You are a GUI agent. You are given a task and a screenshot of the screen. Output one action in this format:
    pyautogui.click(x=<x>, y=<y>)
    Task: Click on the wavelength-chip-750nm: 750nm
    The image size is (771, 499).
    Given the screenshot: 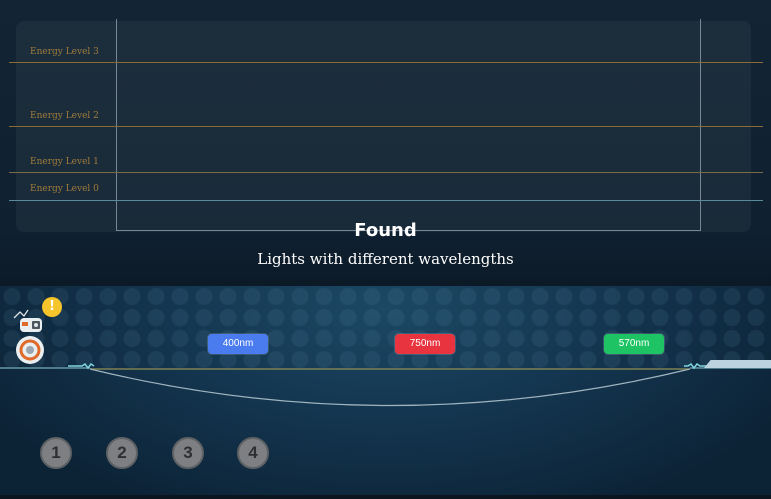 What is the action you would take?
    pyautogui.click(x=425, y=344)
    